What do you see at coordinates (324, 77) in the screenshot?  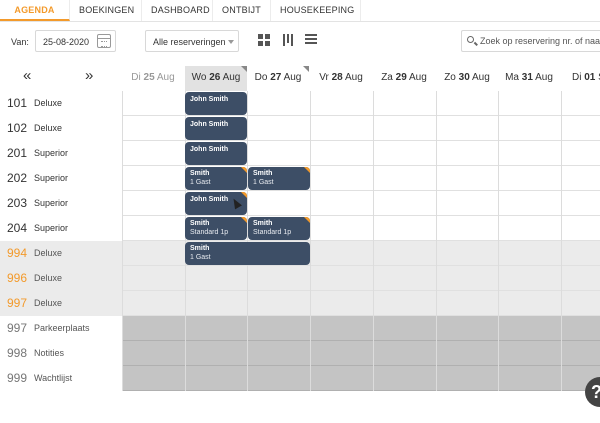 I see `day-of-week: Vr` at bounding box center [324, 77].